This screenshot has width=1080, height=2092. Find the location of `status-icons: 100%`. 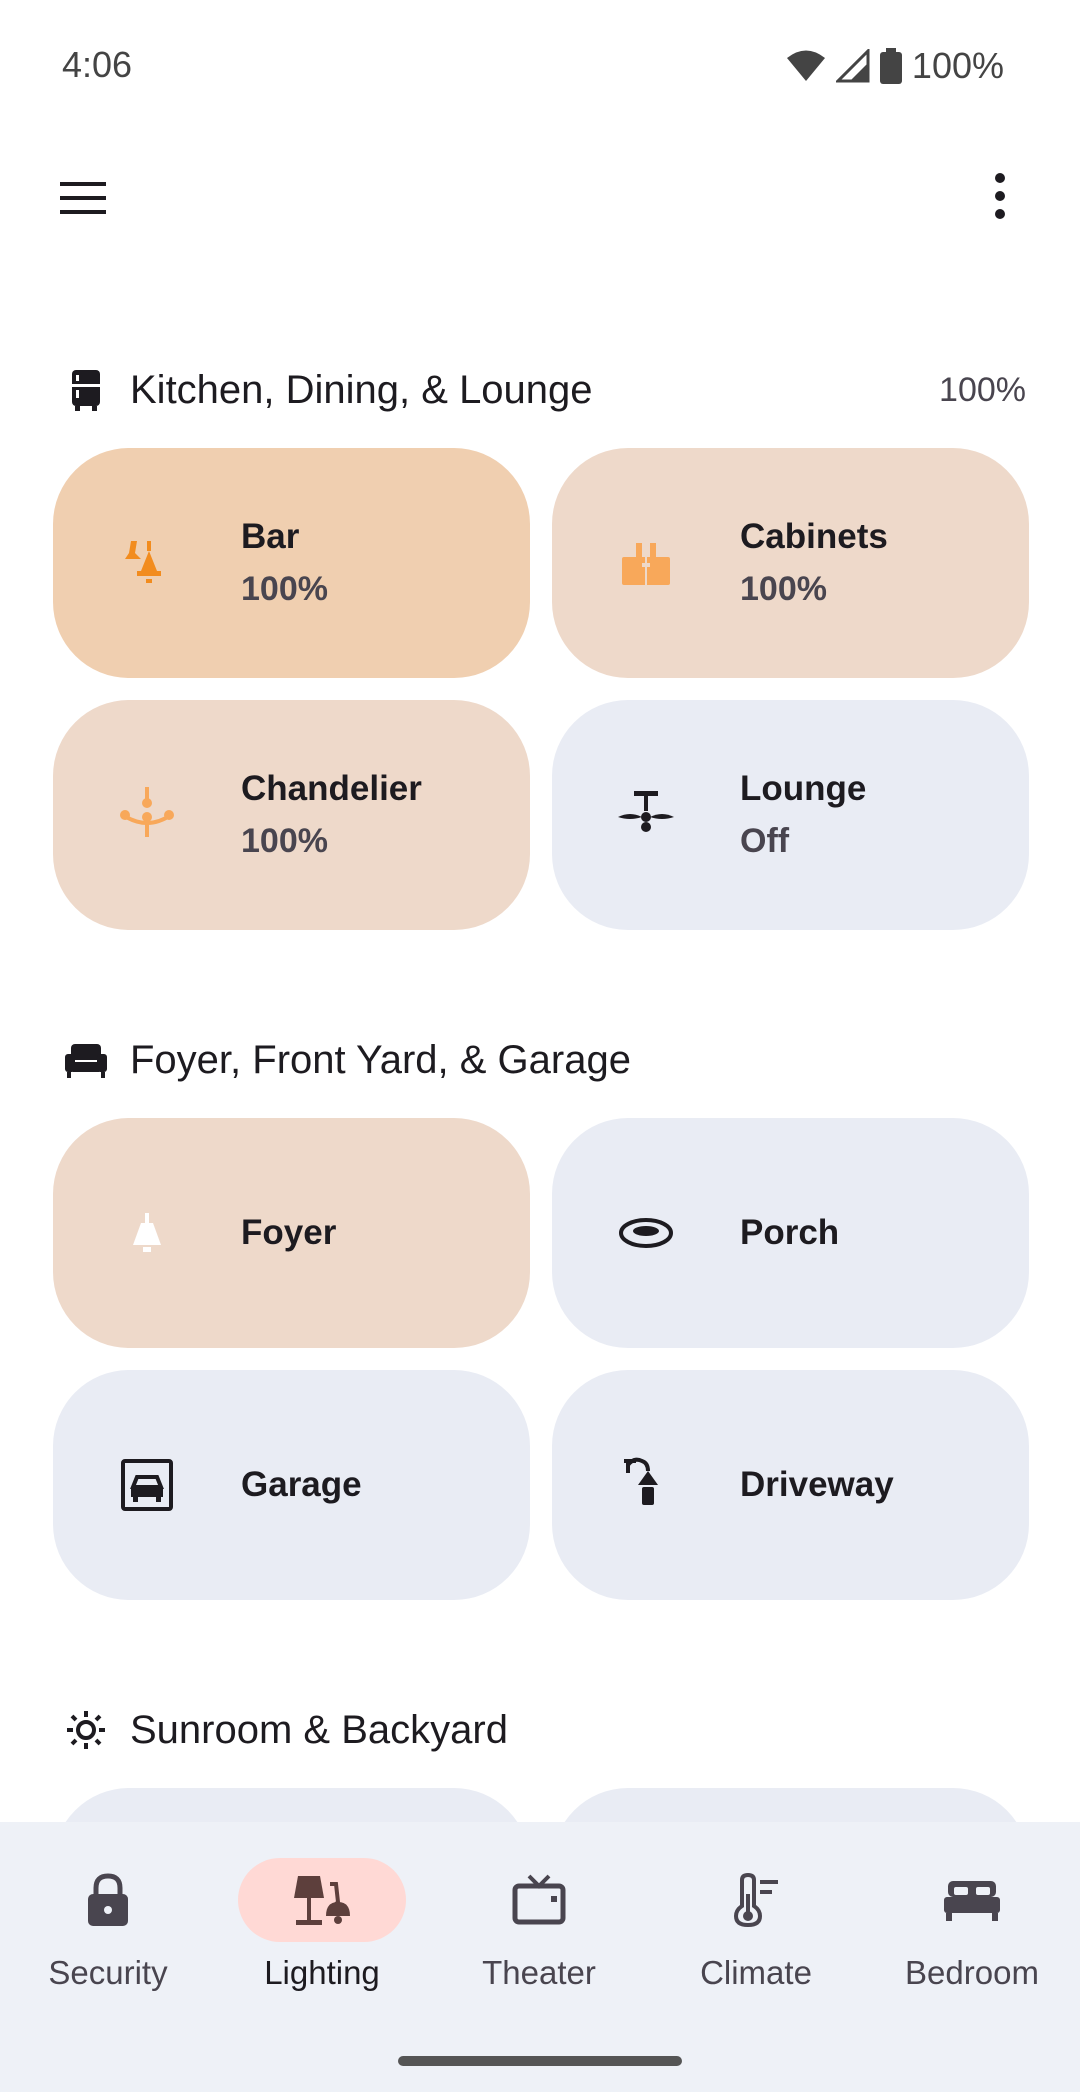

status-icons: 100% is located at coordinates (895, 66).